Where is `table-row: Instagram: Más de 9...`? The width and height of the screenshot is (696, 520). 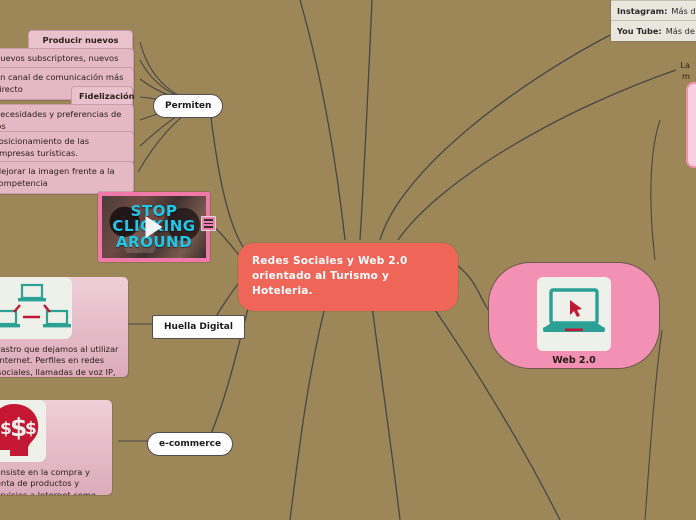 table-row: Instagram: Más de 9... is located at coordinates (653, 11).